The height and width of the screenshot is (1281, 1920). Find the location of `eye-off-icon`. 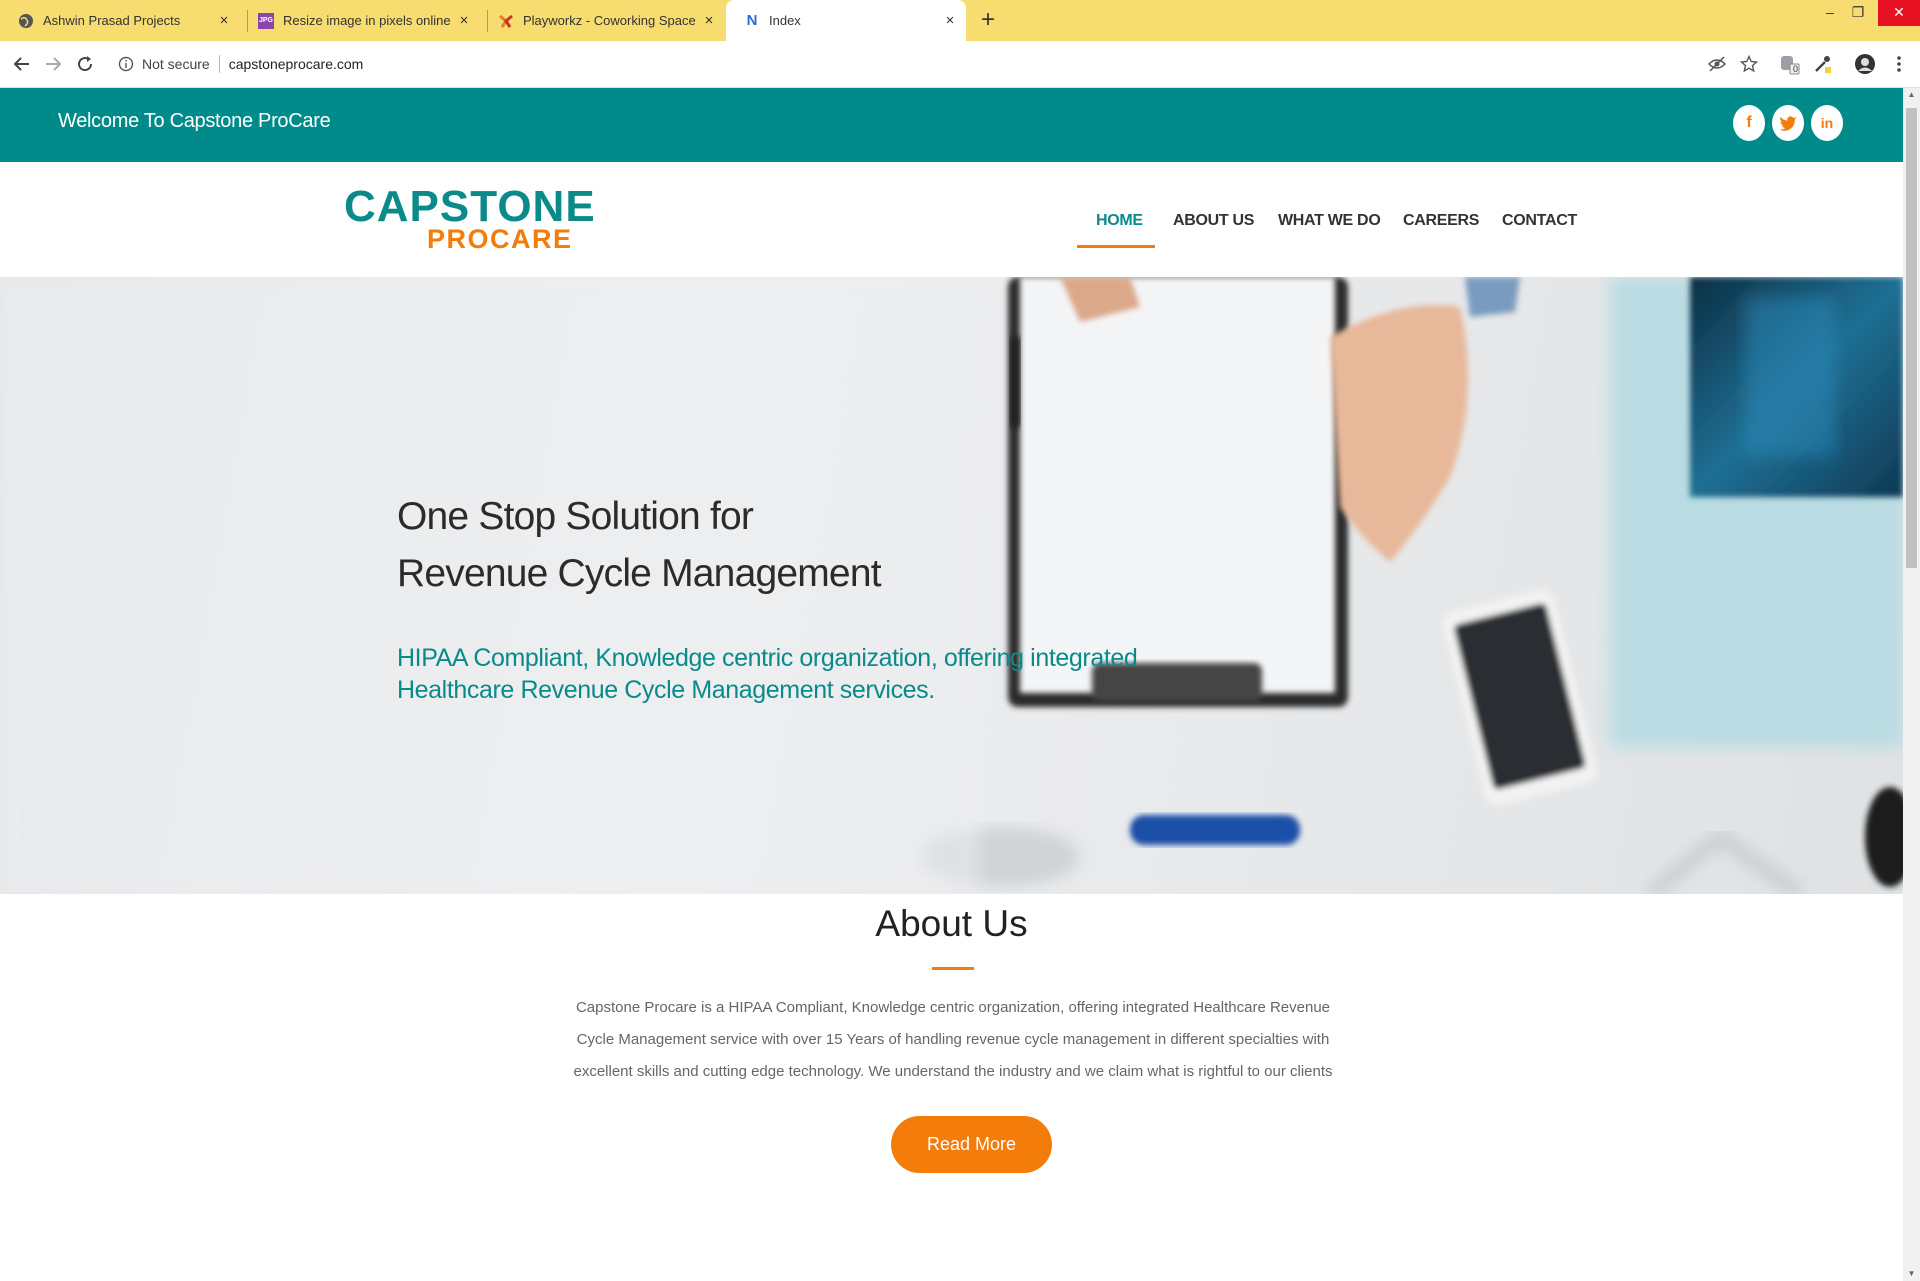

eye-off-icon is located at coordinates (1717, 64).